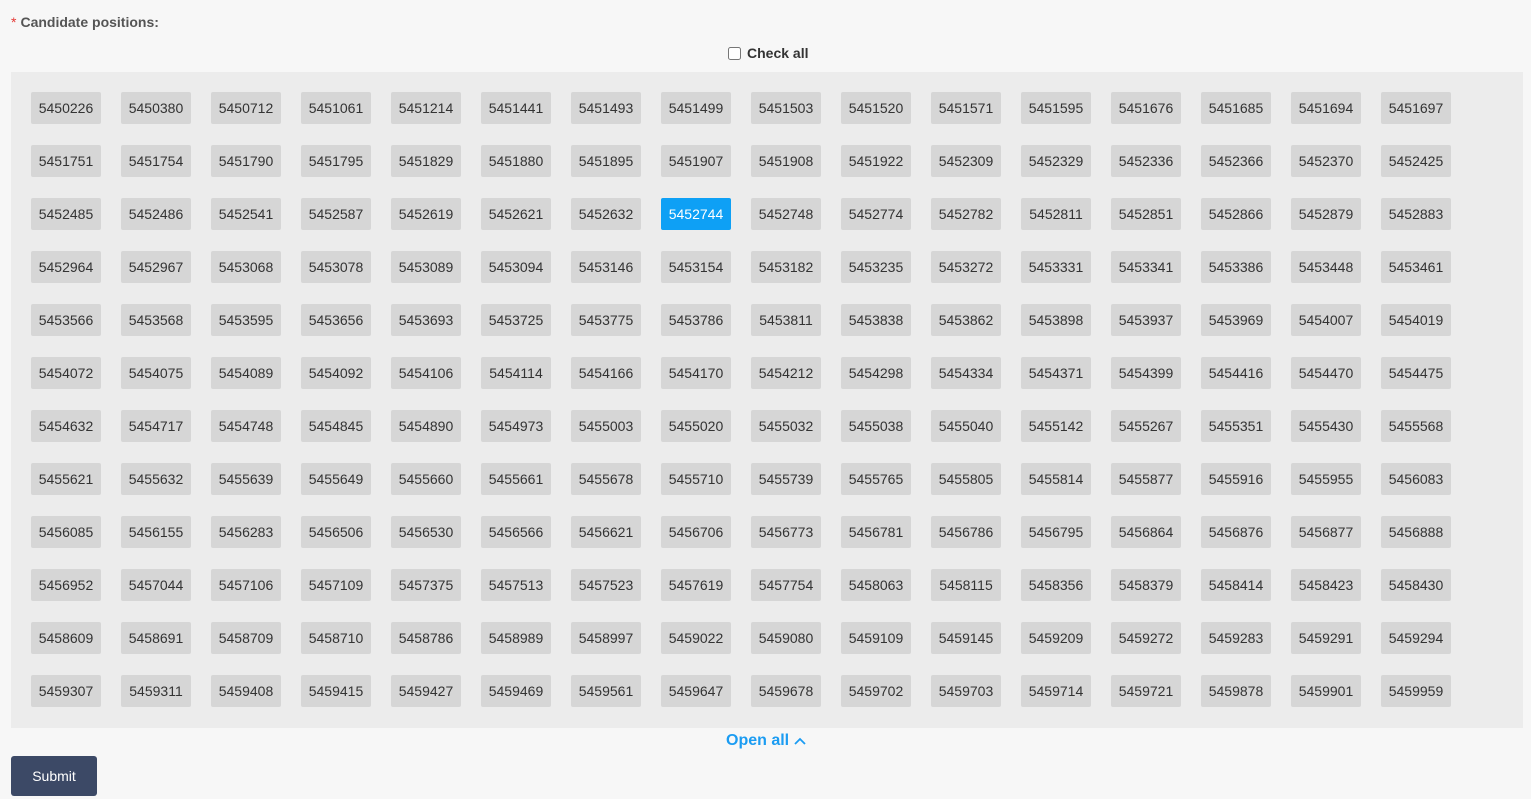 The height and width of the screenshot is (799, 1531). Describe the element at coordinates (1146, 373) in the screenshot. I see `position-chip: 5454399` at that location.